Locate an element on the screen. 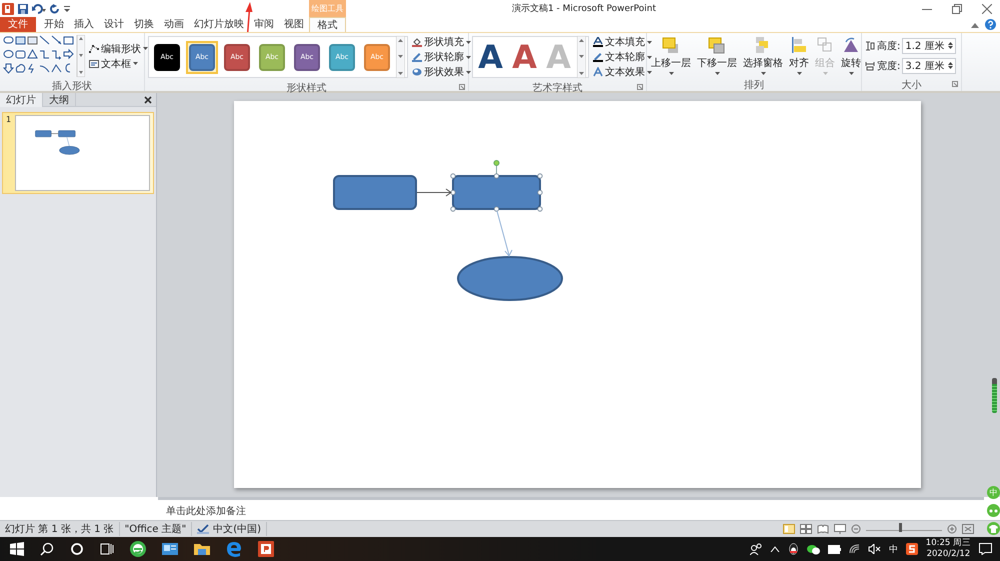 This screenshot has width=1000, height=561. group-label: 大小 is located at coordinates (912, 85).